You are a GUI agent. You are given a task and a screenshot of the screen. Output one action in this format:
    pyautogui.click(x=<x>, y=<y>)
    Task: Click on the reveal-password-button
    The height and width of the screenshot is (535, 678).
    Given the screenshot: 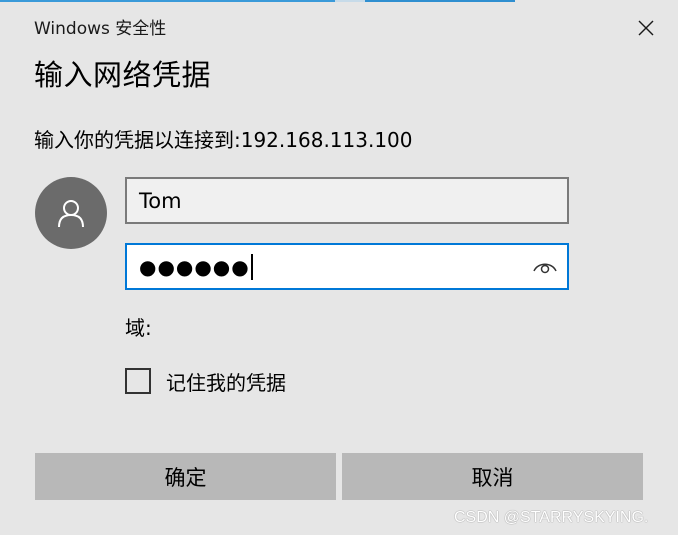 What is the action you would take?
    pyautogui.click(x=545, y=267)
    